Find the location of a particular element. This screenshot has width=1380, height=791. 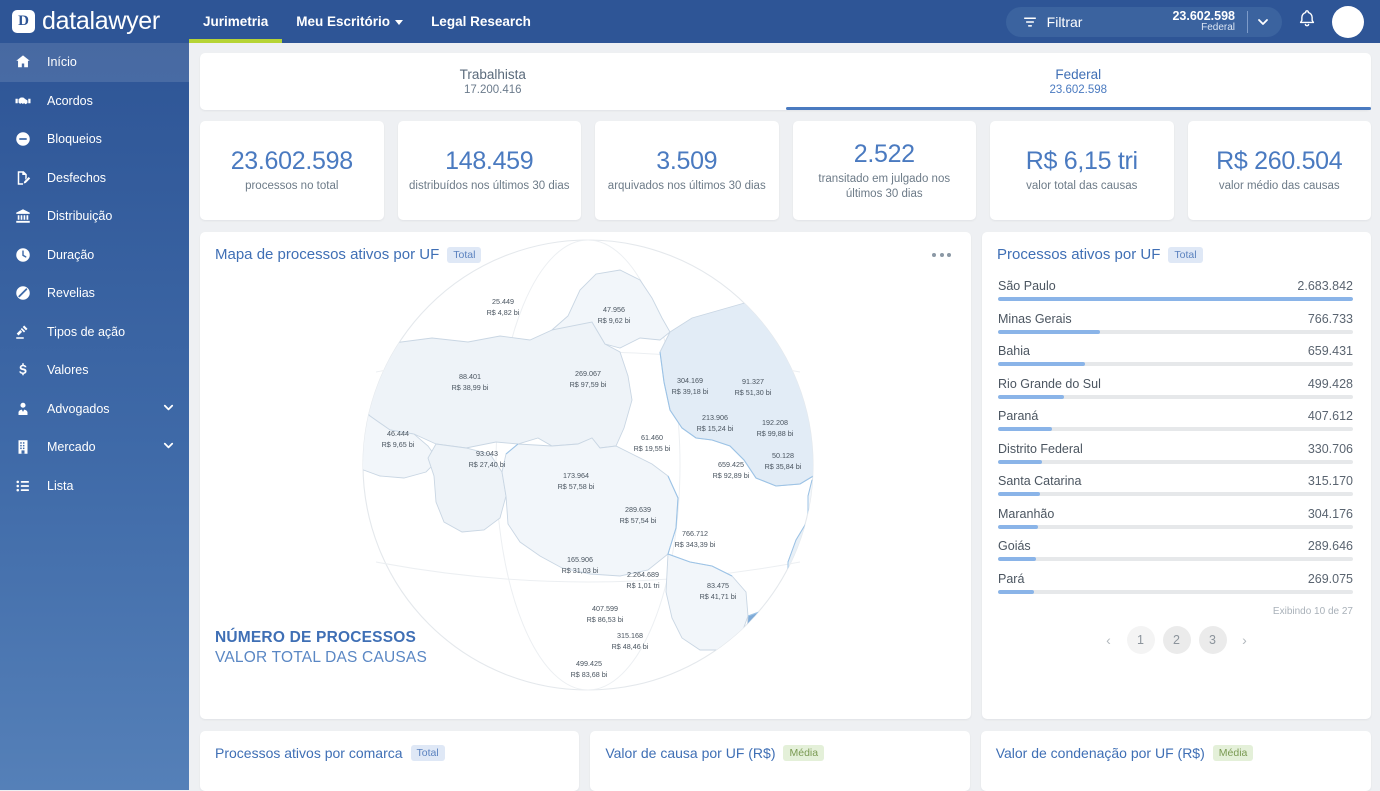

brand-logo: D datalawyer is located at coordinates (94, 21).